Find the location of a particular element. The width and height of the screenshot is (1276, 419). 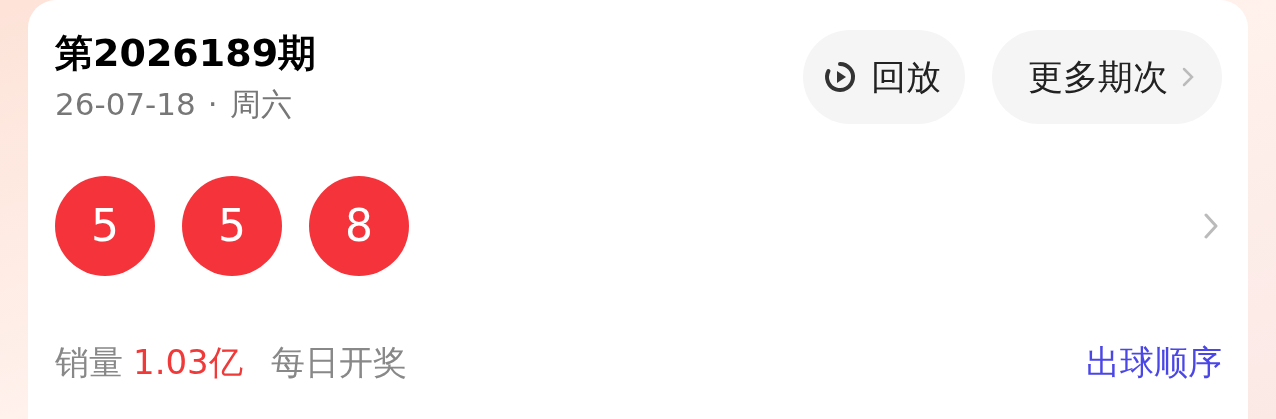

sales-label: 销量 is located at coordinates (89, 362).